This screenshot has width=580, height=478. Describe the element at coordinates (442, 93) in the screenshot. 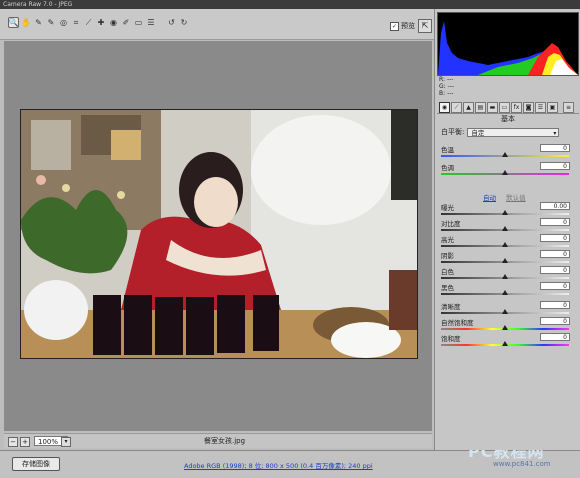

I see `b-label: B:` at that location.